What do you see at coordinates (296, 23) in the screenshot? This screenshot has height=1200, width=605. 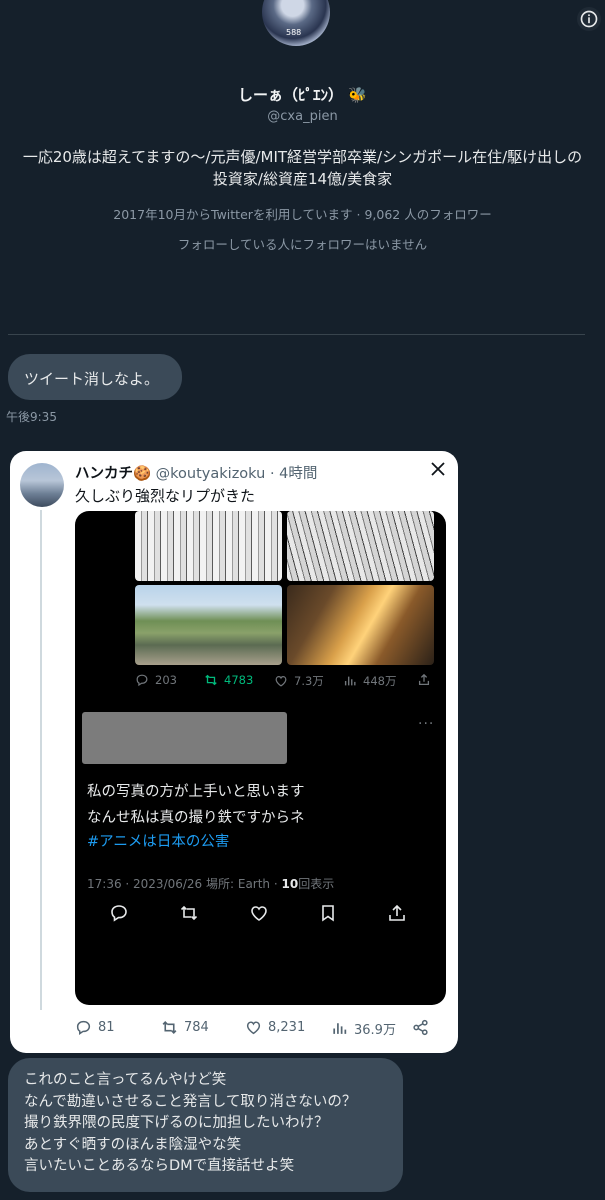 I see `profile-avatar: 588` at bounding box center [296, 23].